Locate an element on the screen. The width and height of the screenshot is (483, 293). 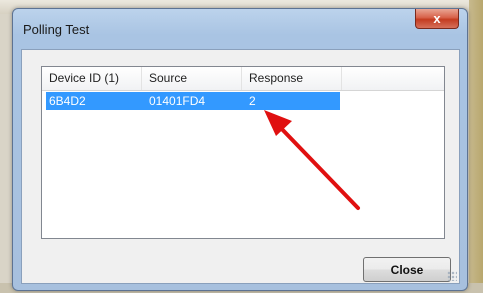
resize-grip is located at coordinates (452, 276).